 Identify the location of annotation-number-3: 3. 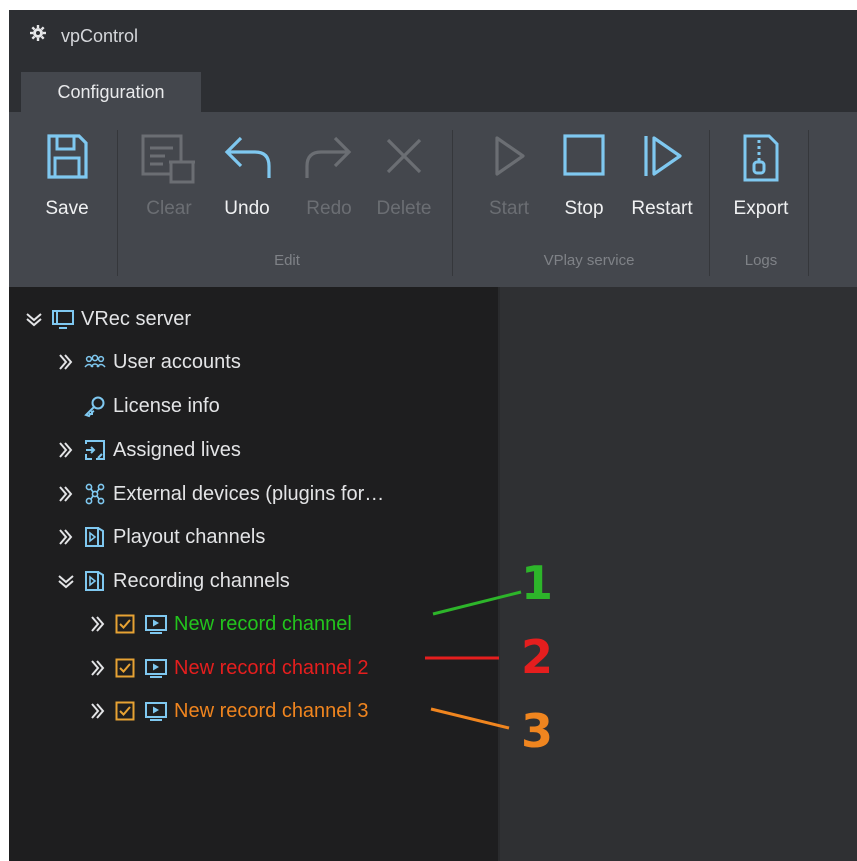
(537, 731).